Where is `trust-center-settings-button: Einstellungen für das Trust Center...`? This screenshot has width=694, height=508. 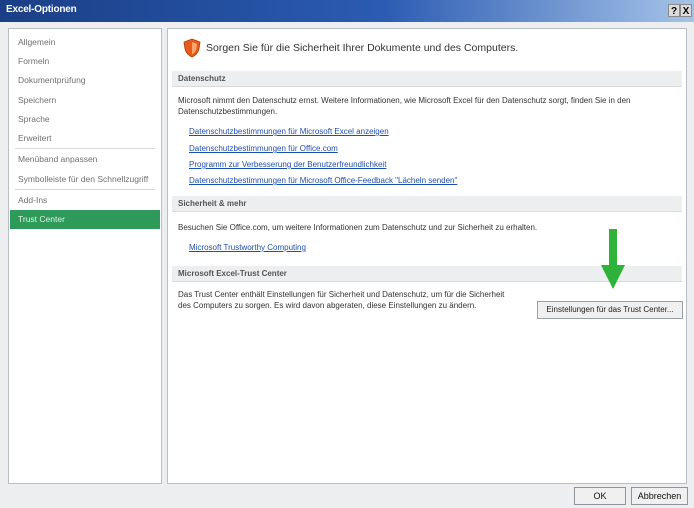
trust-center-settings-button: Einstellungen für das Trust Center... is located at coordinates (610, 310).